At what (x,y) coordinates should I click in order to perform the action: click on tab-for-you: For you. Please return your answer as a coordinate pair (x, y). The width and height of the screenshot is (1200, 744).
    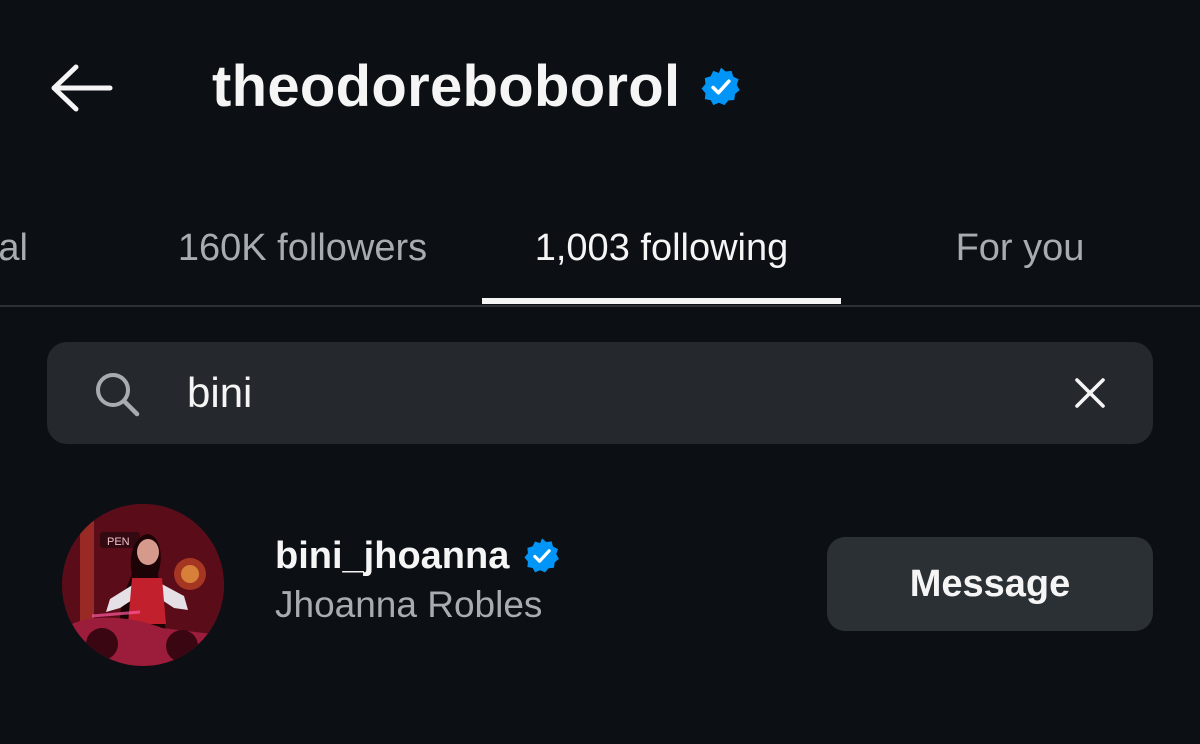
    Looking at the image, I should click on (1020, 248).